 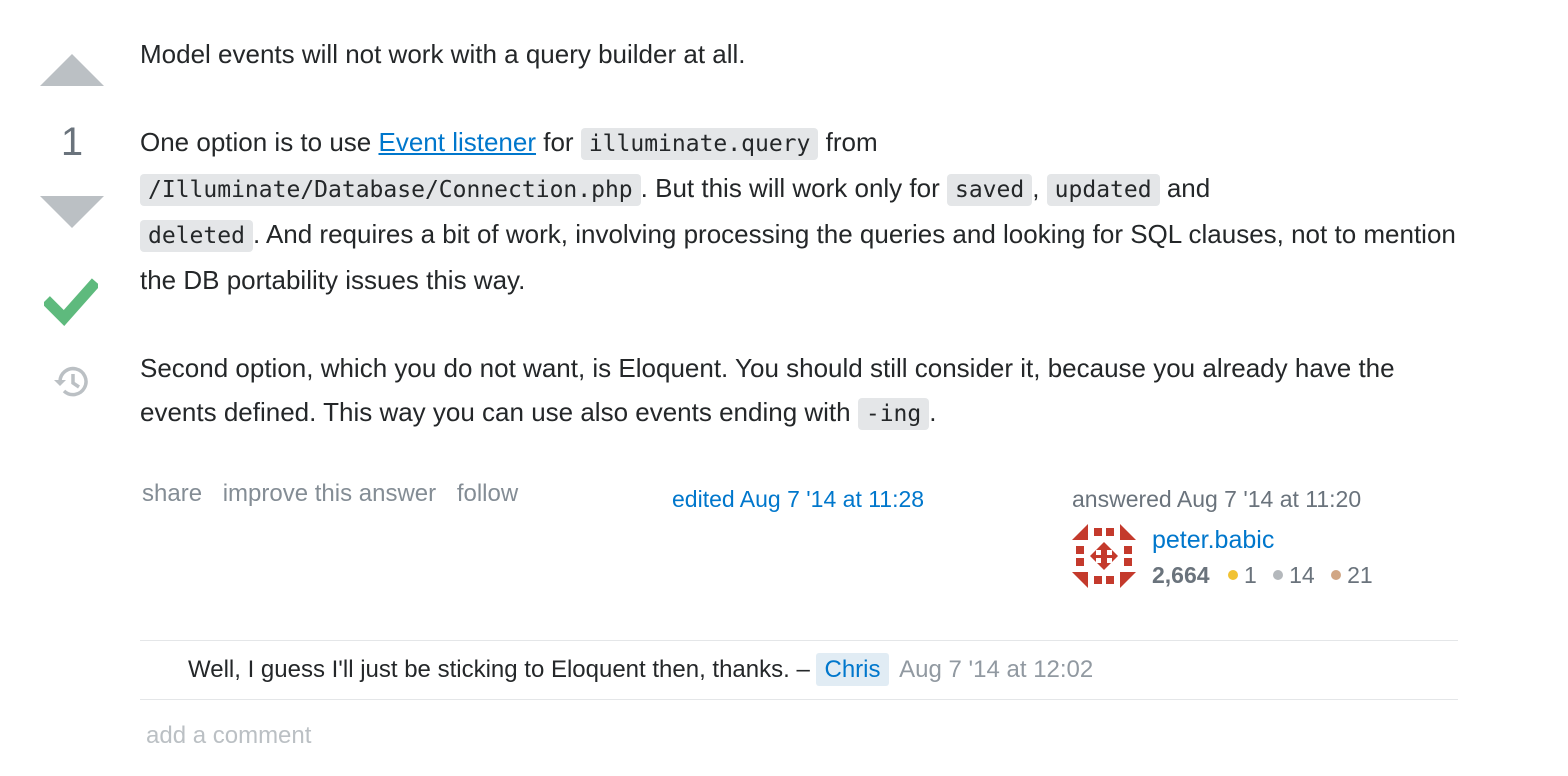 What do you see at coordinates (893, 414) in the screenshot?
I see `inline-code: -ing` at bounding box center [893, 414].